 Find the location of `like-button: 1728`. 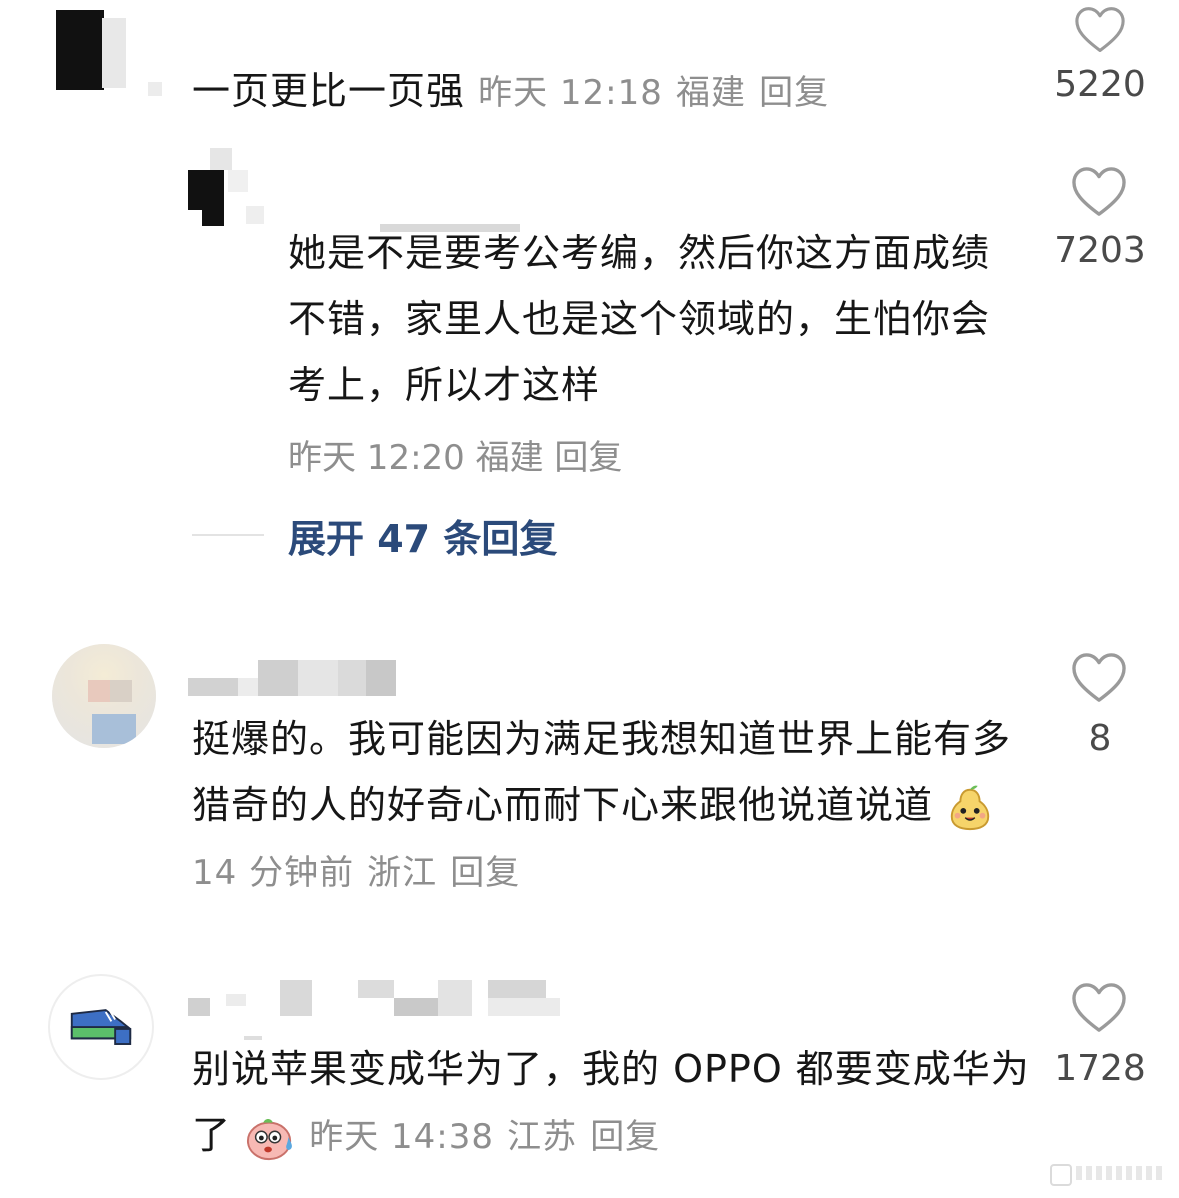

like-button: 1728 is located at coordinates (1100, 1038).